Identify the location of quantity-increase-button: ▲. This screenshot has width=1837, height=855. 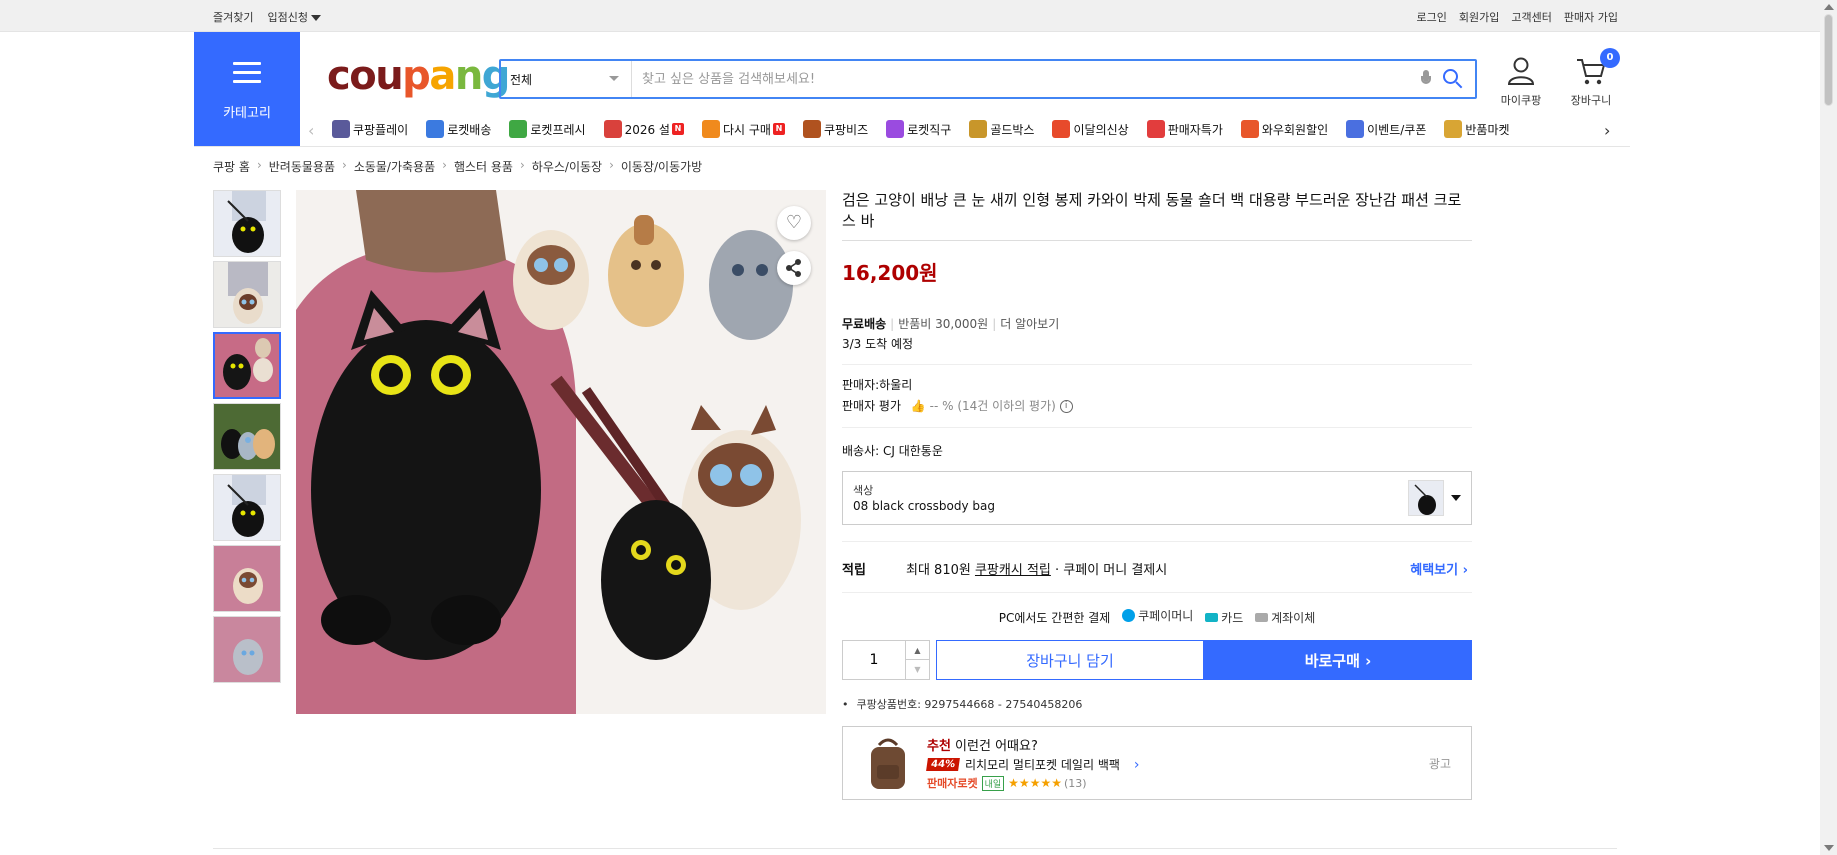
(917, 650).